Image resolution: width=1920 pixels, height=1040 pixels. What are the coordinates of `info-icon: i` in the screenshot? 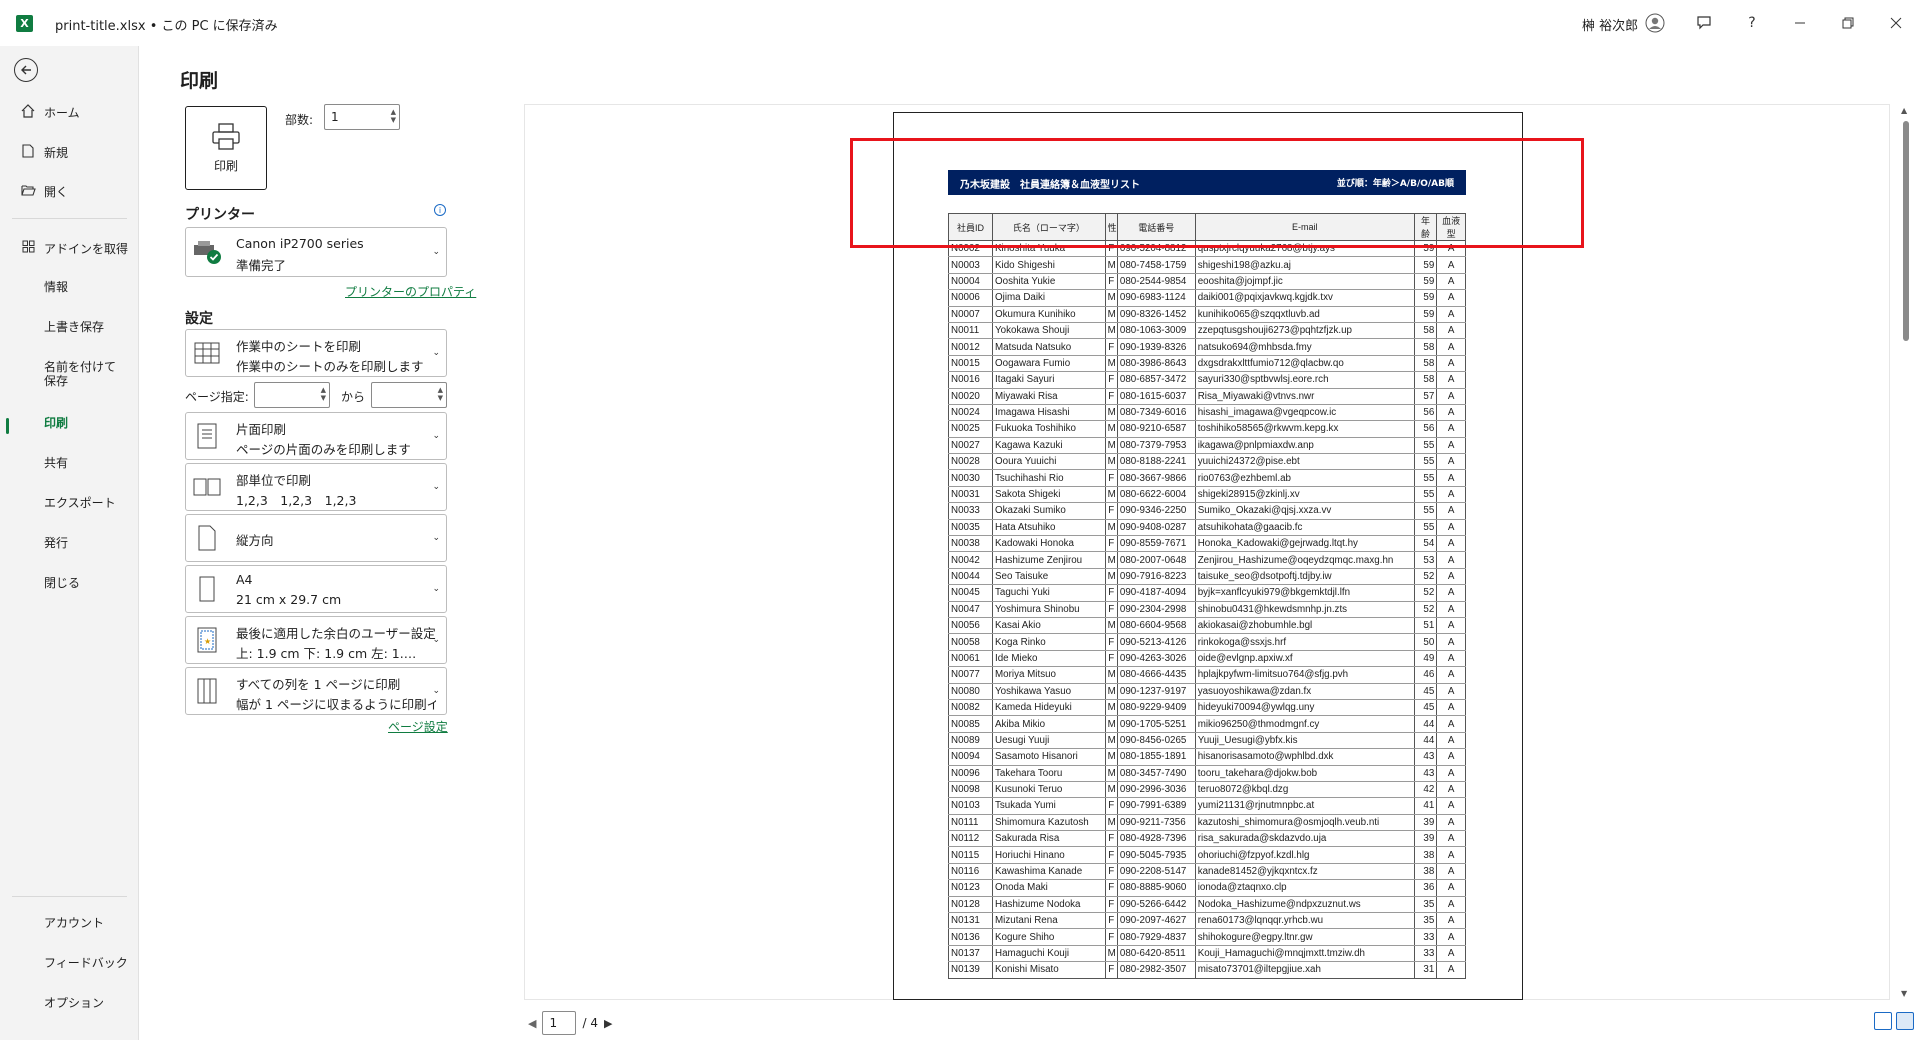 It's located at (440, 210).